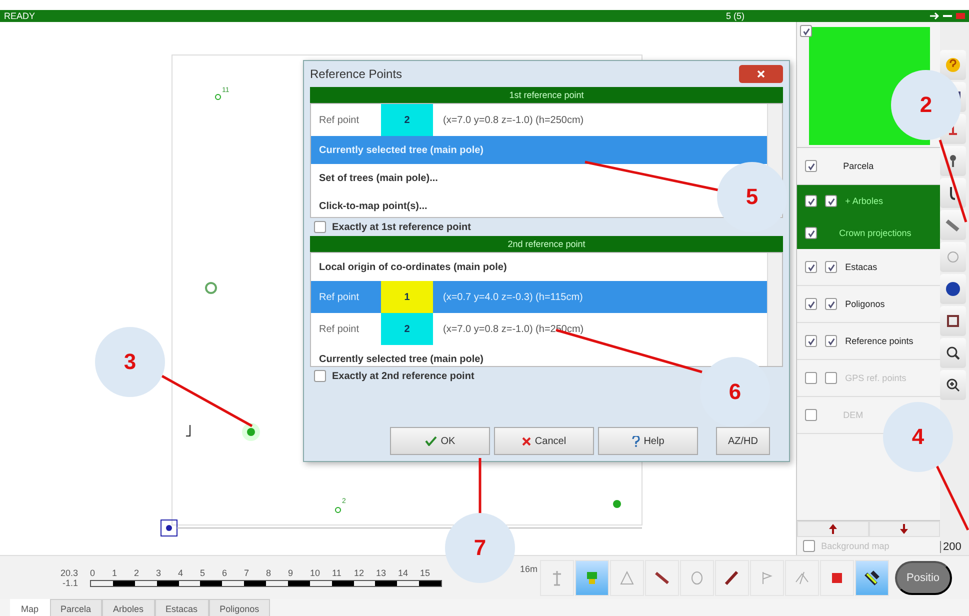 This screenshot has width=969, height=616. What do you see at coordinates (407, 297) in the screenshot?
I see `point-number: 1` at bounding box center [407, 297].